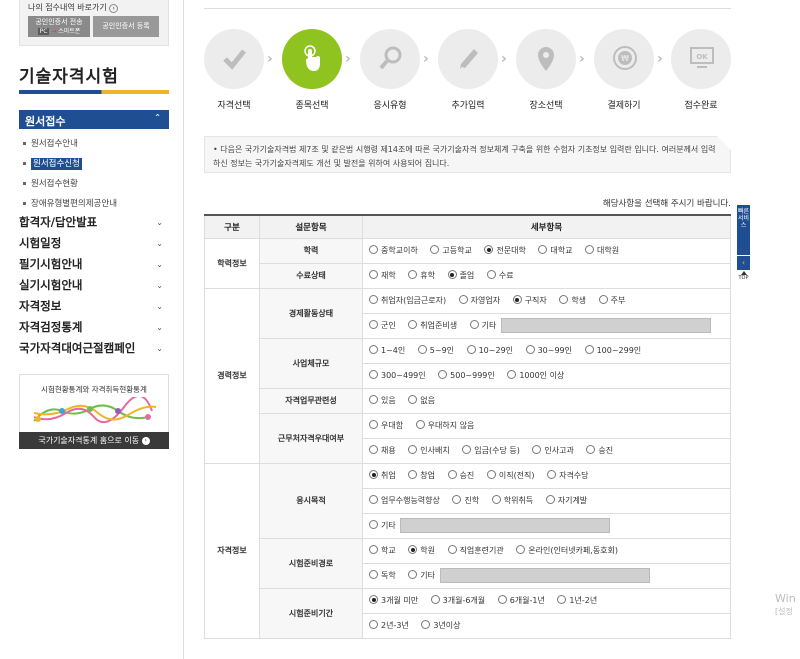  I want to click on radio-option: 자기계발, so click(566, 500).